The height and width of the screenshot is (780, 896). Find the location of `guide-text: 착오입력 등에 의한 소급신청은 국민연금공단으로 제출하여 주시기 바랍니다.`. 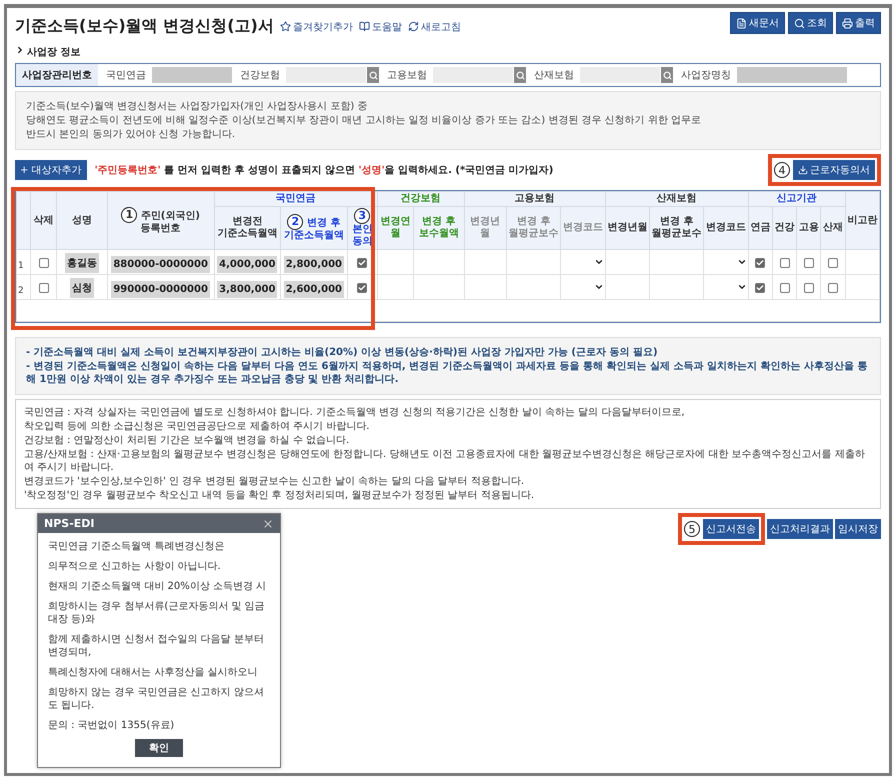

guide-text: 착오입력 등에 의한 소급신청은 국민연금공단으로 제출하여 주시기 바랍니다. is located at coordinates (197, 426).